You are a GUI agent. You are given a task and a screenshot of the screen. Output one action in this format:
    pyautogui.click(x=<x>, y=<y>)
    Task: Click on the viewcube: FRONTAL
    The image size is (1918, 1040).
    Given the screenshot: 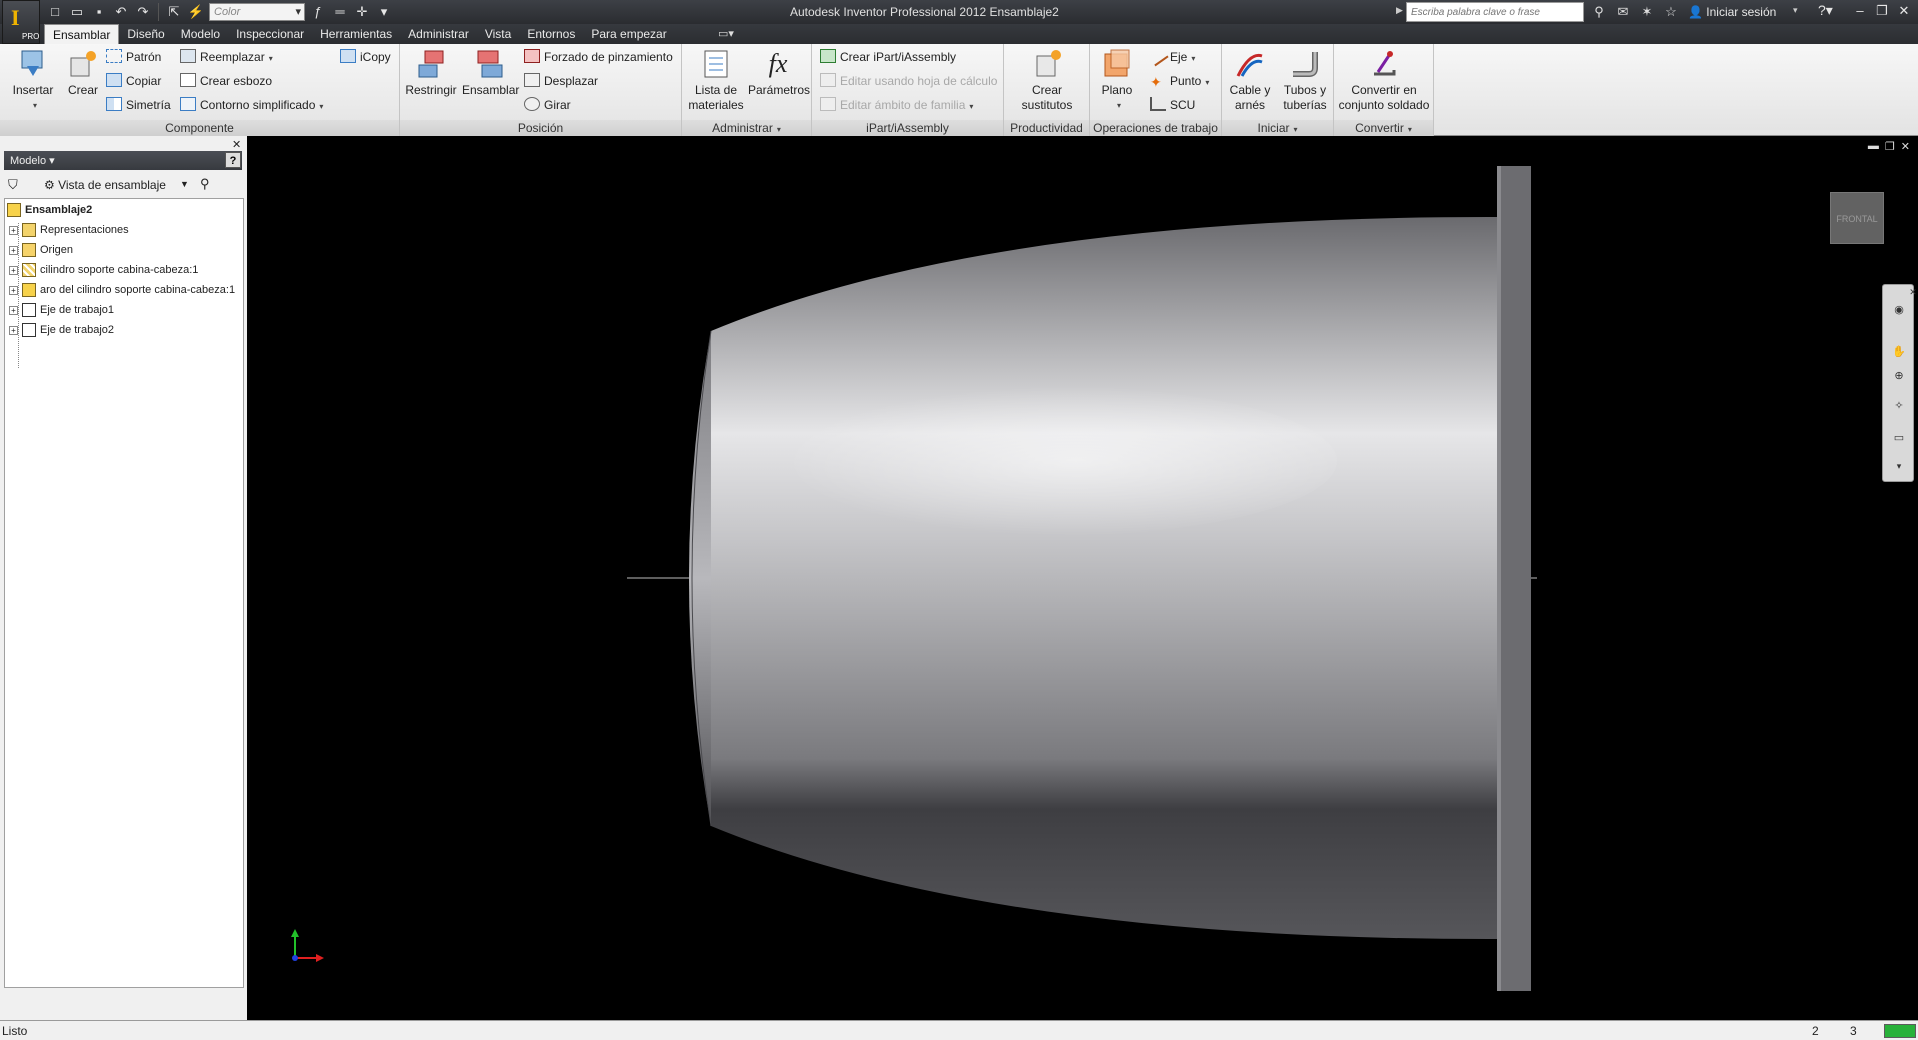 What is the action you would take?
    pyautogui.click(x=1857, y=218)
    